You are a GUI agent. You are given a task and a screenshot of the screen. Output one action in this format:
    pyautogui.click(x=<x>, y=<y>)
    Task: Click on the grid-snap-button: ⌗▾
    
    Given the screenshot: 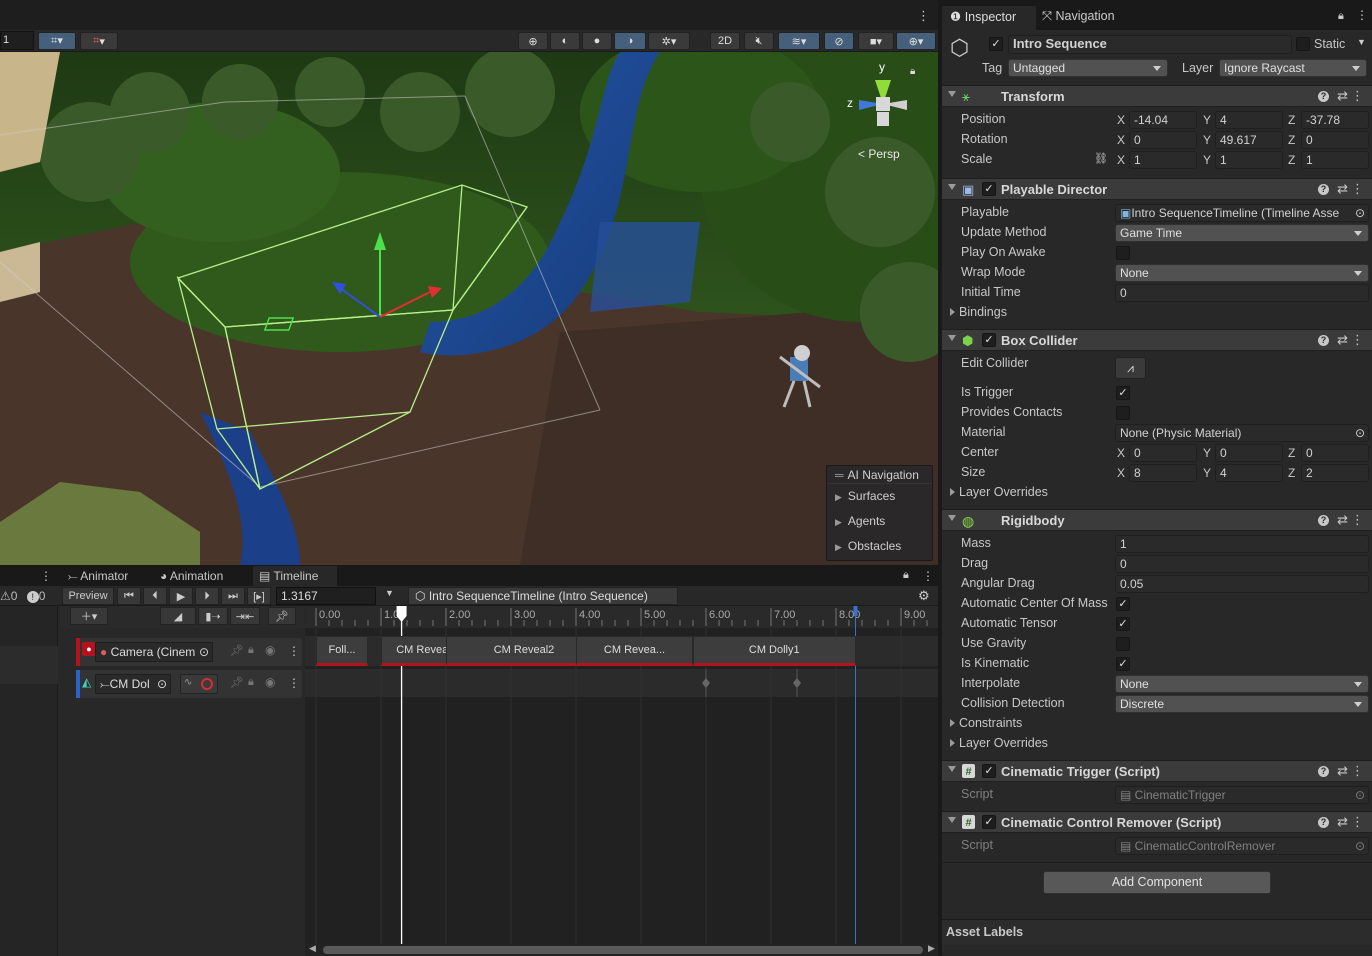 What is the action you would take?
    pyautogui.click(x=57, y=41)
    